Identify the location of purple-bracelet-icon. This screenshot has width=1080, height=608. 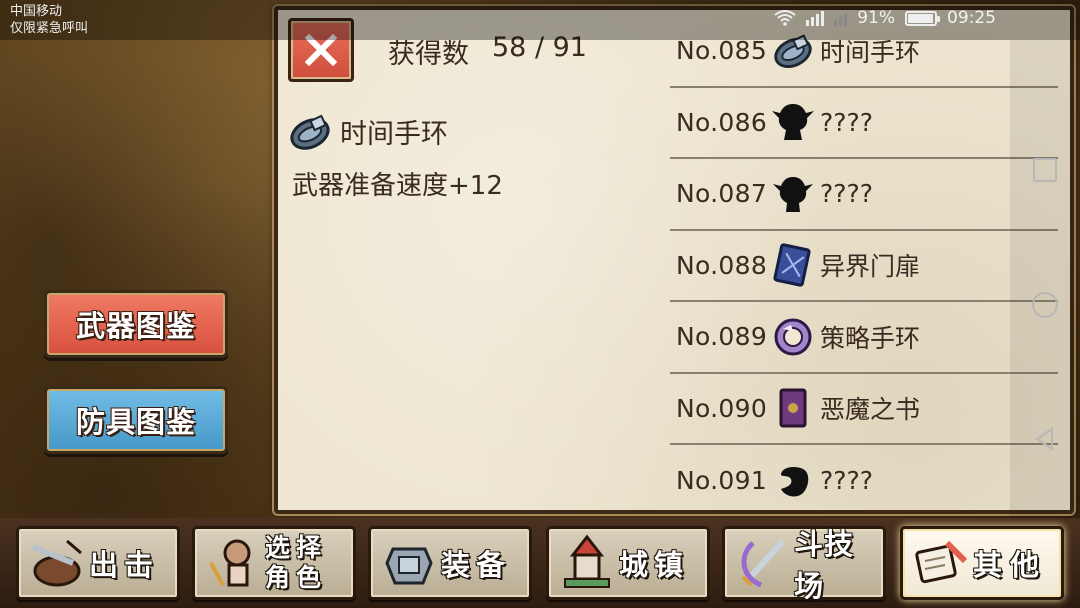
(793, 337).